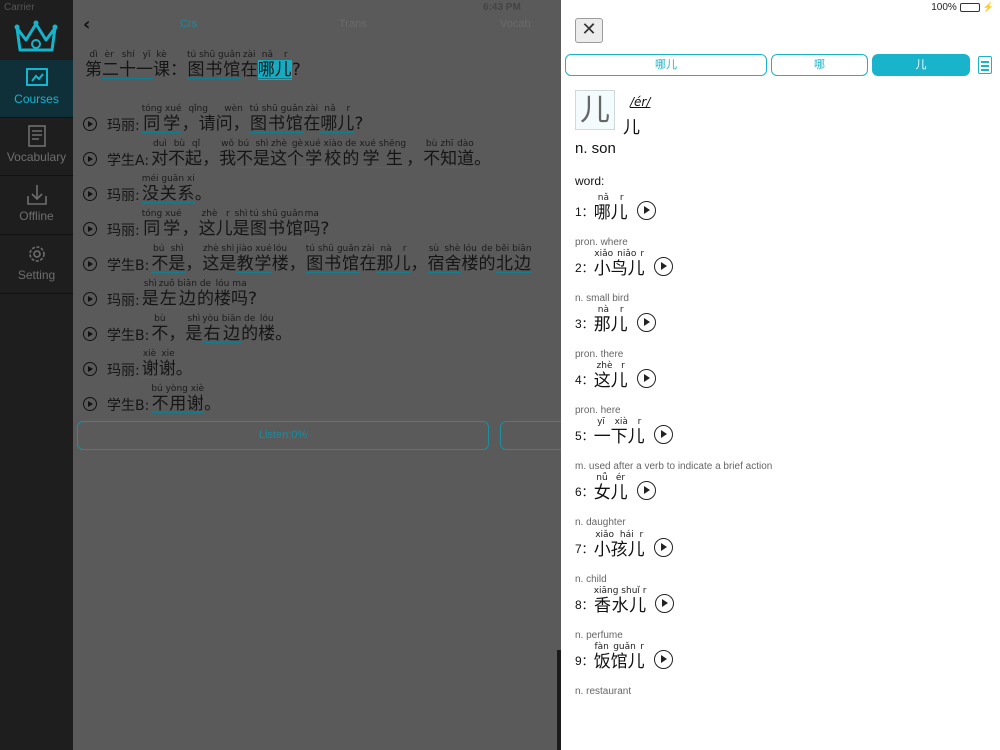 This screenshot has height=750, width=1000. I want to click on notes-icon, so click(985, 65).